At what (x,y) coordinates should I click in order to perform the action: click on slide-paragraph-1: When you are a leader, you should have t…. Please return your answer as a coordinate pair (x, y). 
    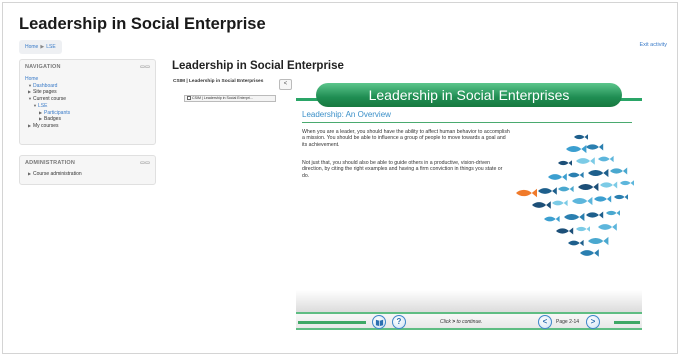
    Looking at the image, I should click on (406, 138).